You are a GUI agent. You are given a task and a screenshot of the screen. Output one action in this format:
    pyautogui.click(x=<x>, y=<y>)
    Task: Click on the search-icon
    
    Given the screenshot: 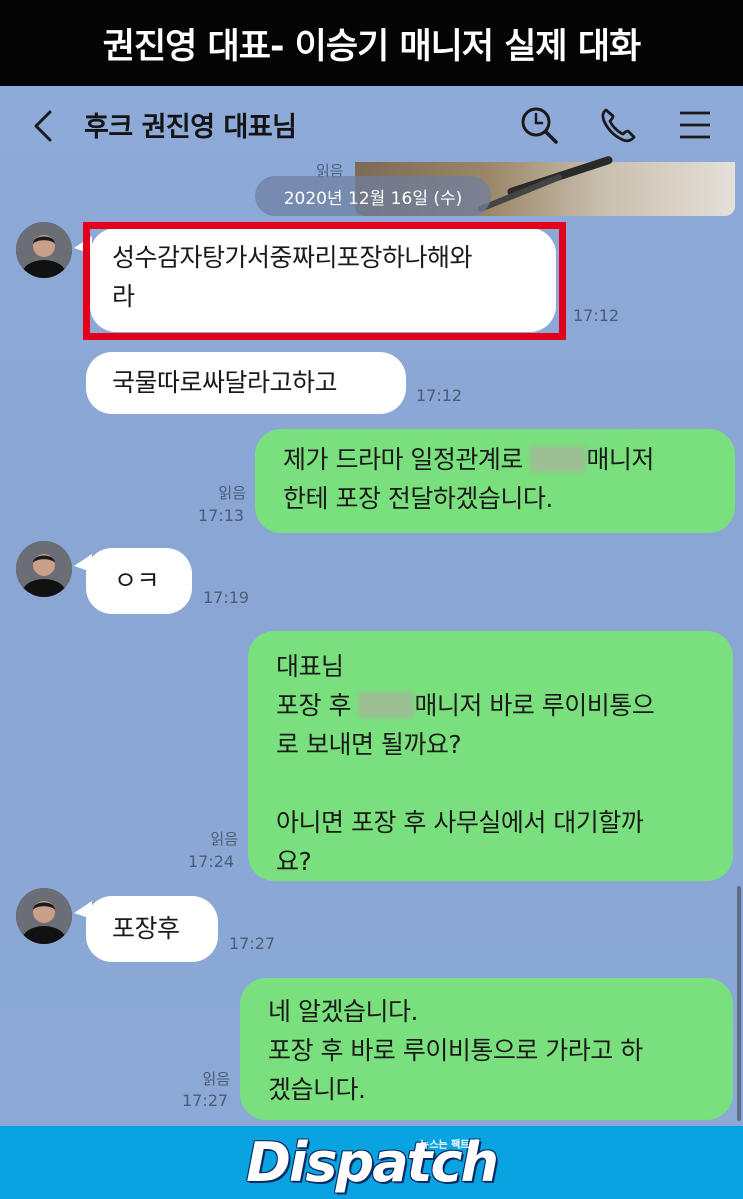 What is the action you would take?
    pyautogui.click(x=539, y=125)
    